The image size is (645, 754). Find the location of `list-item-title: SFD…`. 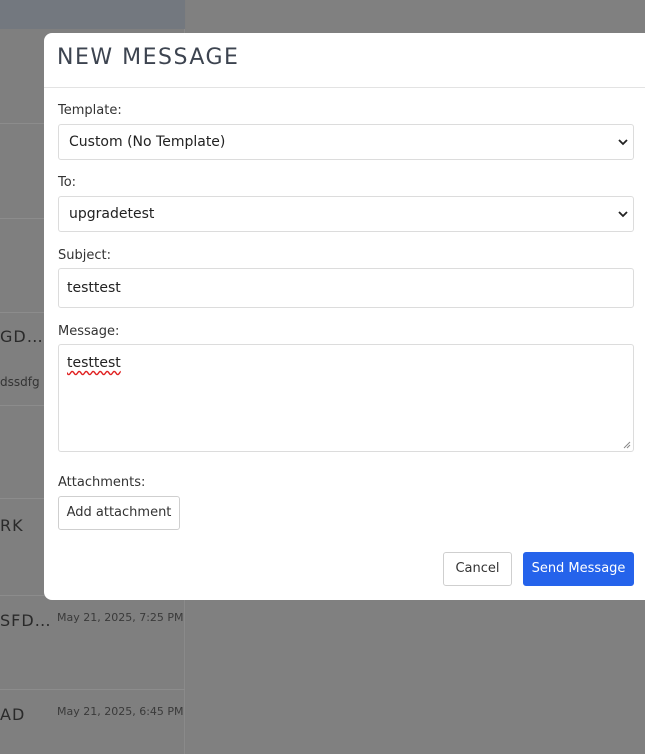

list-item-title: SFD… is located at coordinates (26, 620).